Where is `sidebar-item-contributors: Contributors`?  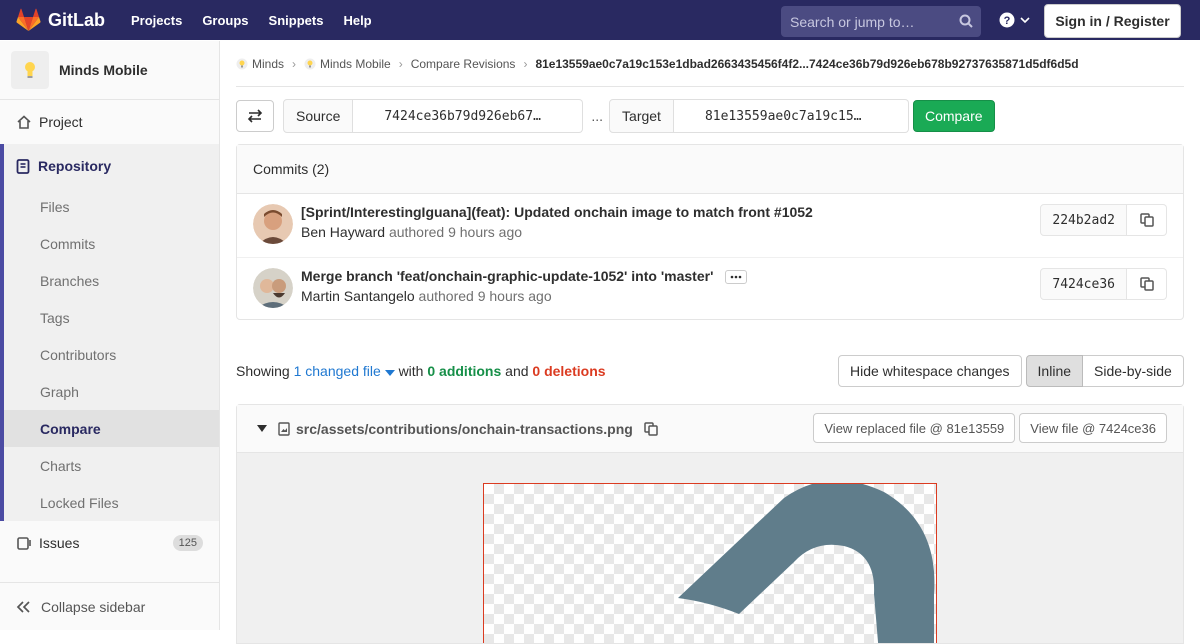
sidebar-item-contributors: Contributors is located at coordinates (111, 354).